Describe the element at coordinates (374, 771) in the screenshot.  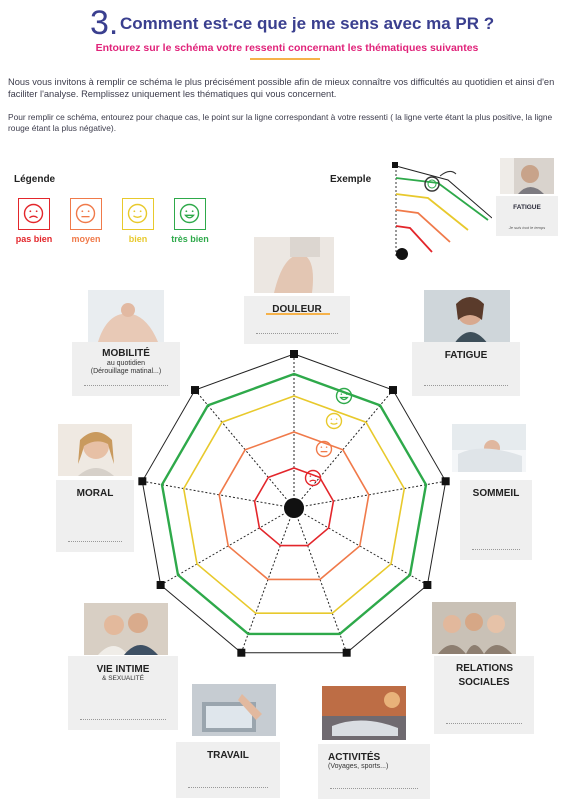
I see `theme-card-activites: ACTIVITÉS (Voyages, sports...)` at that location.